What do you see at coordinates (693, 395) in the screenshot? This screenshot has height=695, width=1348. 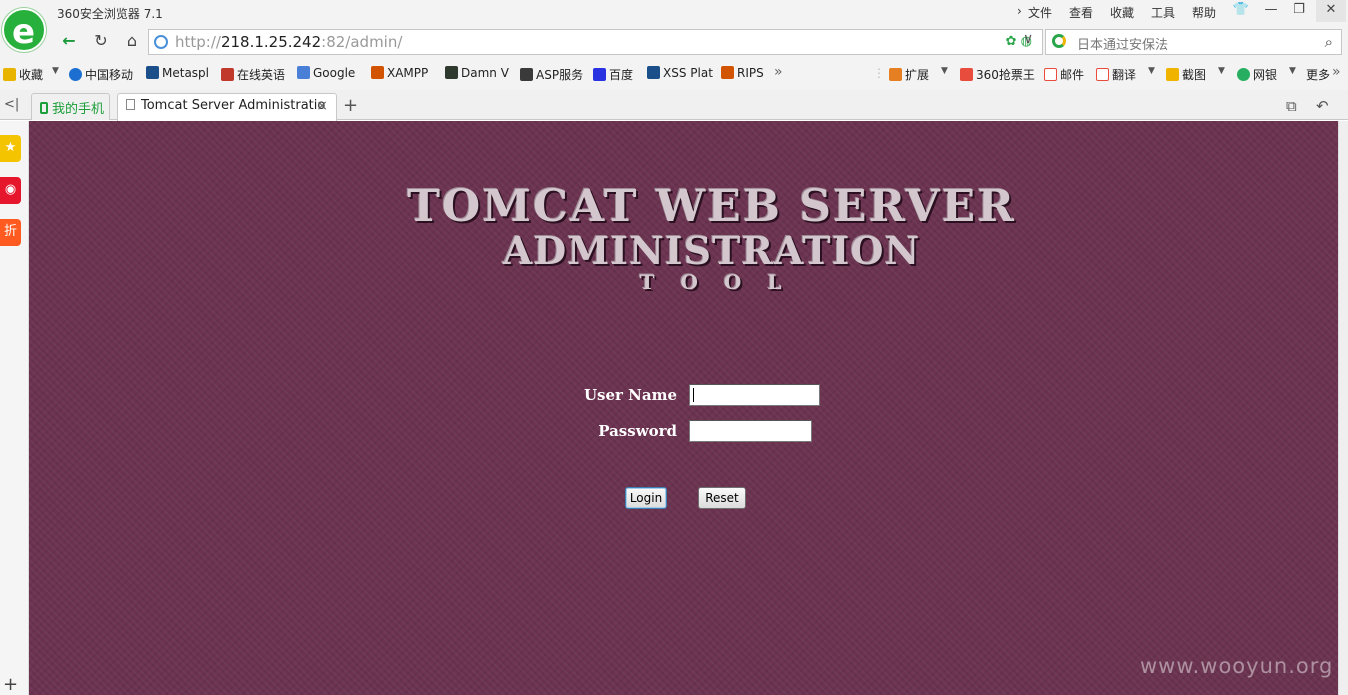 I see `text-cursor` at bounding box center [693, 395].